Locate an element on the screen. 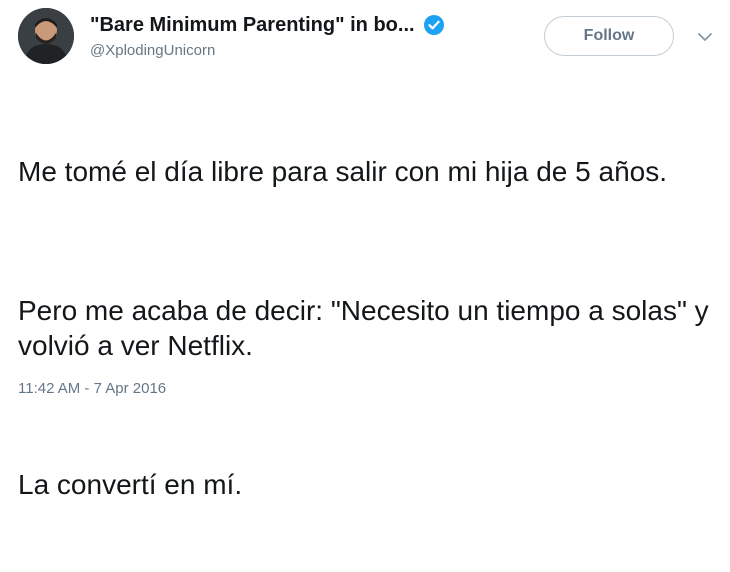 This screenshot has width=730, height=572. tweet-paragraph: La convertí en mí. is located at coordinates (130, 484).